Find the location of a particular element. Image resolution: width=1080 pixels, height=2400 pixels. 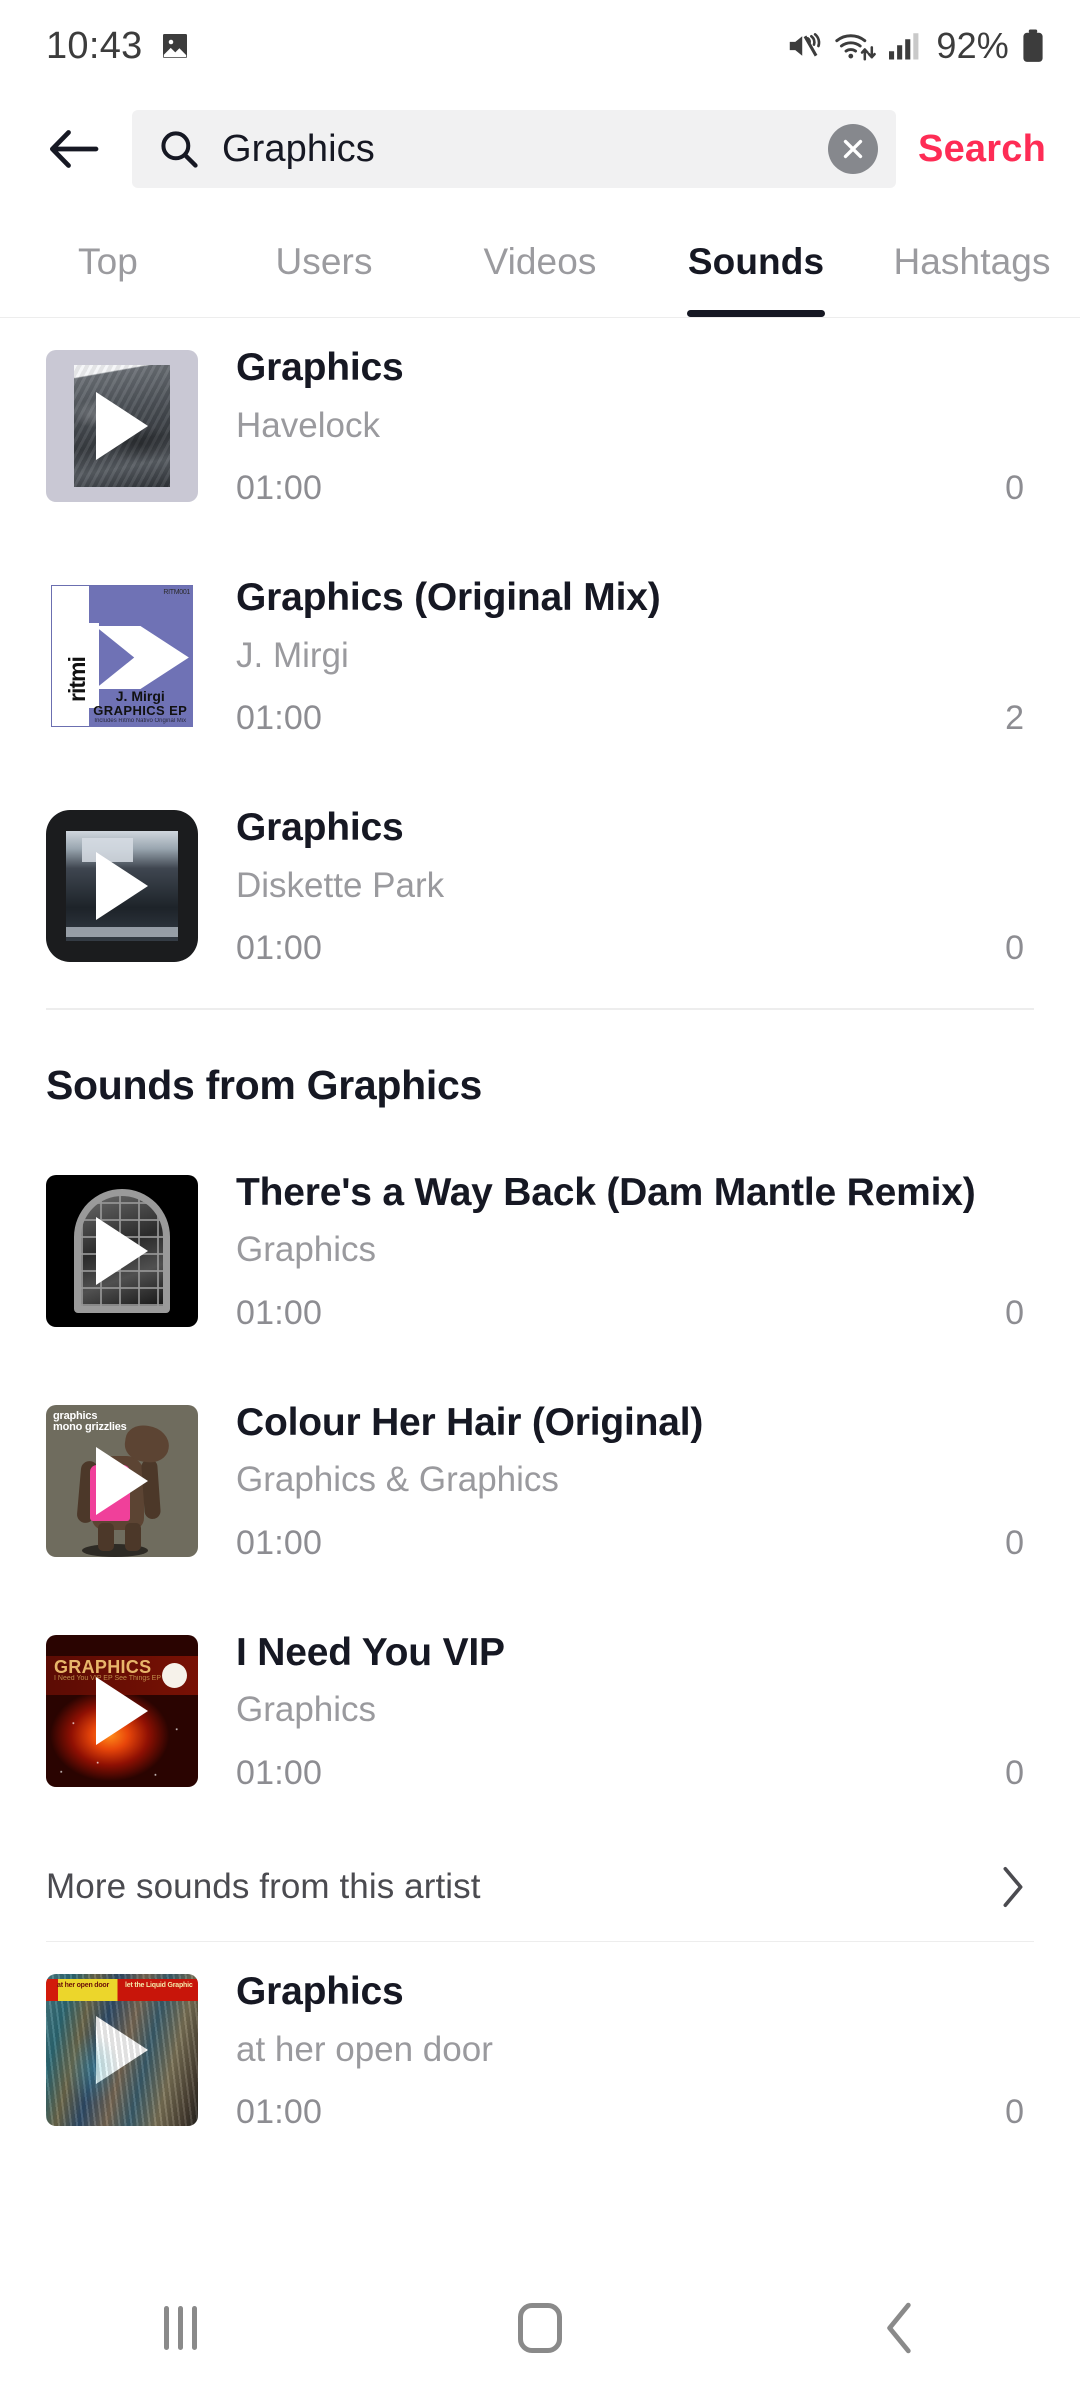

battery-icon is located at coordinates (1033, 45).